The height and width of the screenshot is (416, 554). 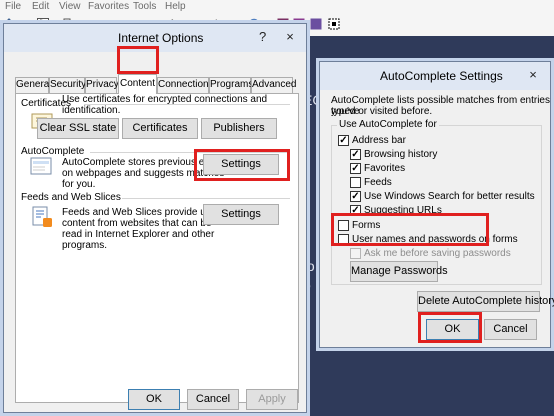 What do you see at coordinates (71, 197) in the screenshot?
I see `feeds-heading: Feeds and Web Slices` at bounding box center [71, 197].